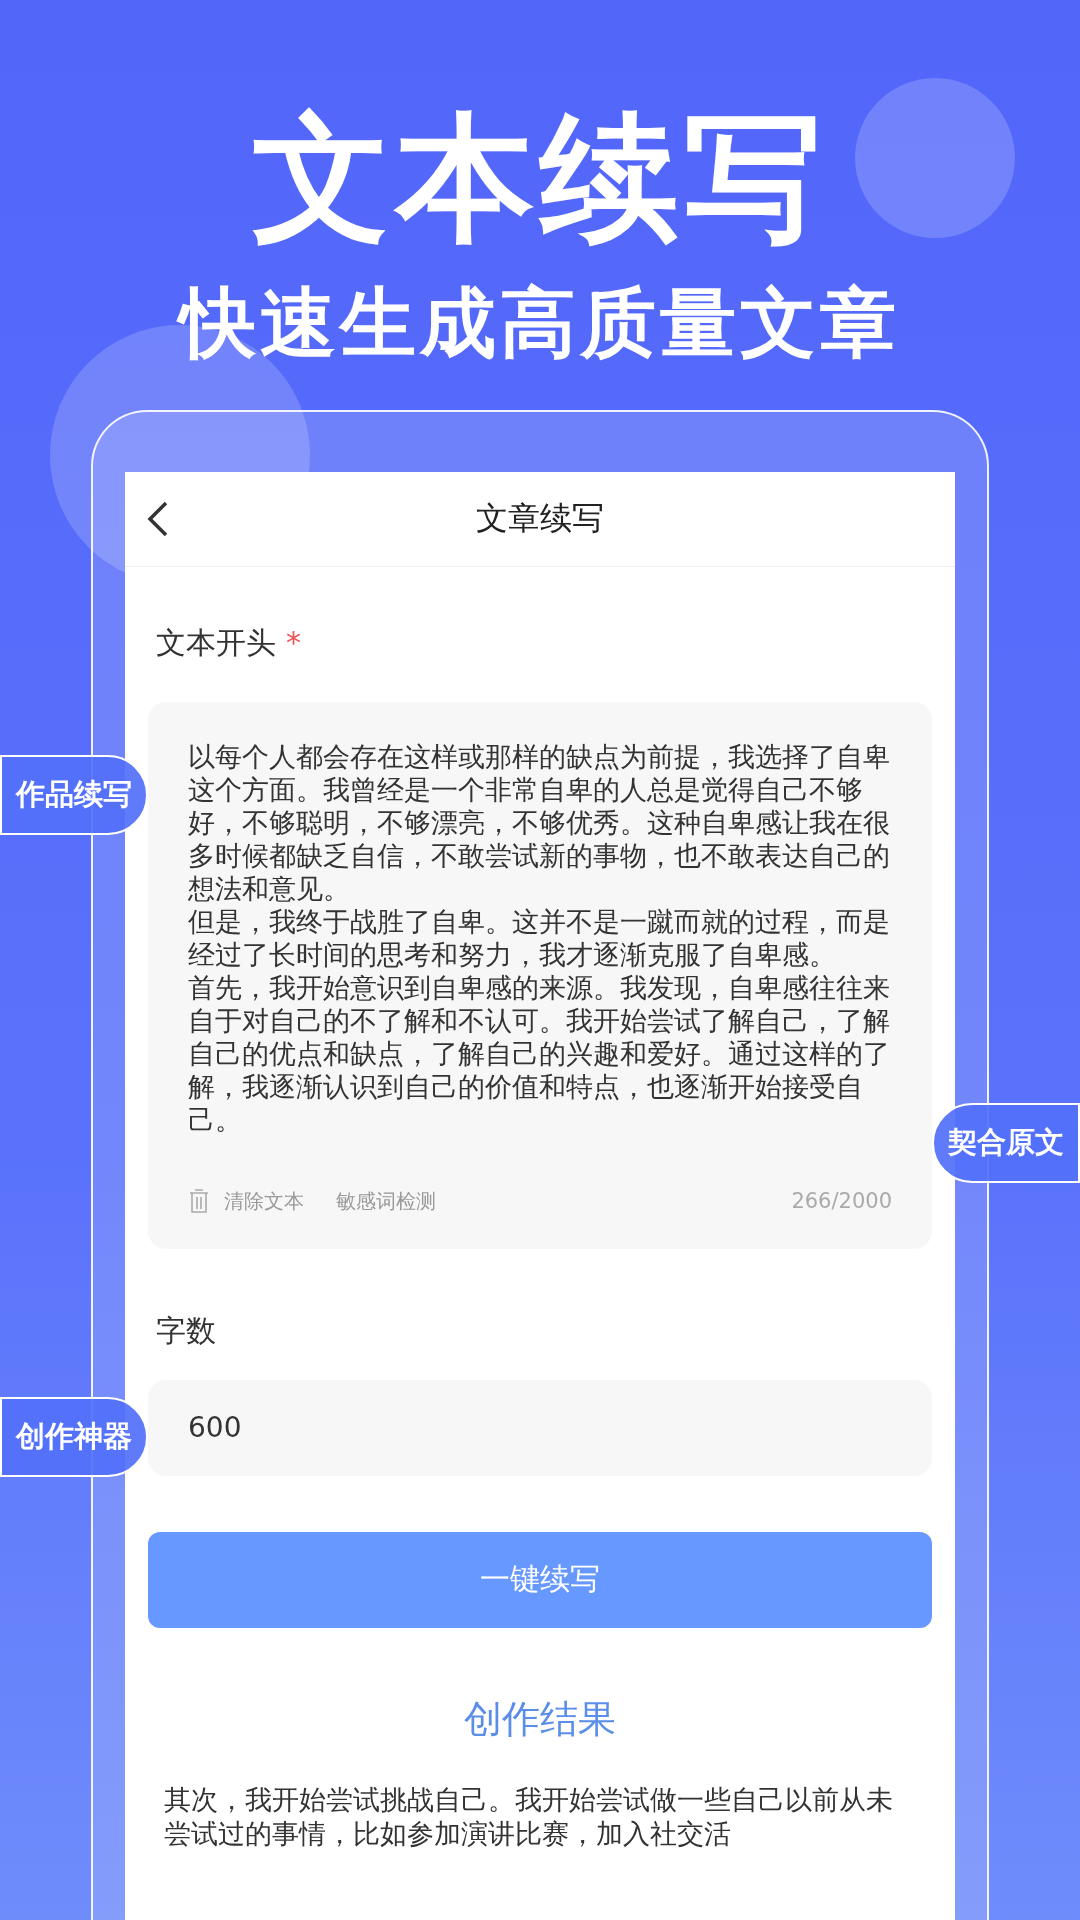 The image size is (1080, 1920). What do you see at coordinates (264, 1201) in the screenshot?
I see `action-link: 清除文本` at bounding box center [264, 1201].